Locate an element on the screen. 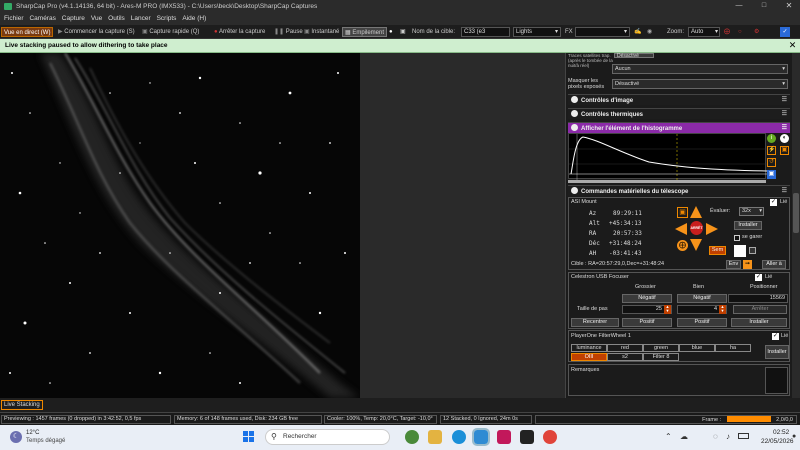  coarse-step-stepper: ▲ ▼ is located at coordinates (667, 309).